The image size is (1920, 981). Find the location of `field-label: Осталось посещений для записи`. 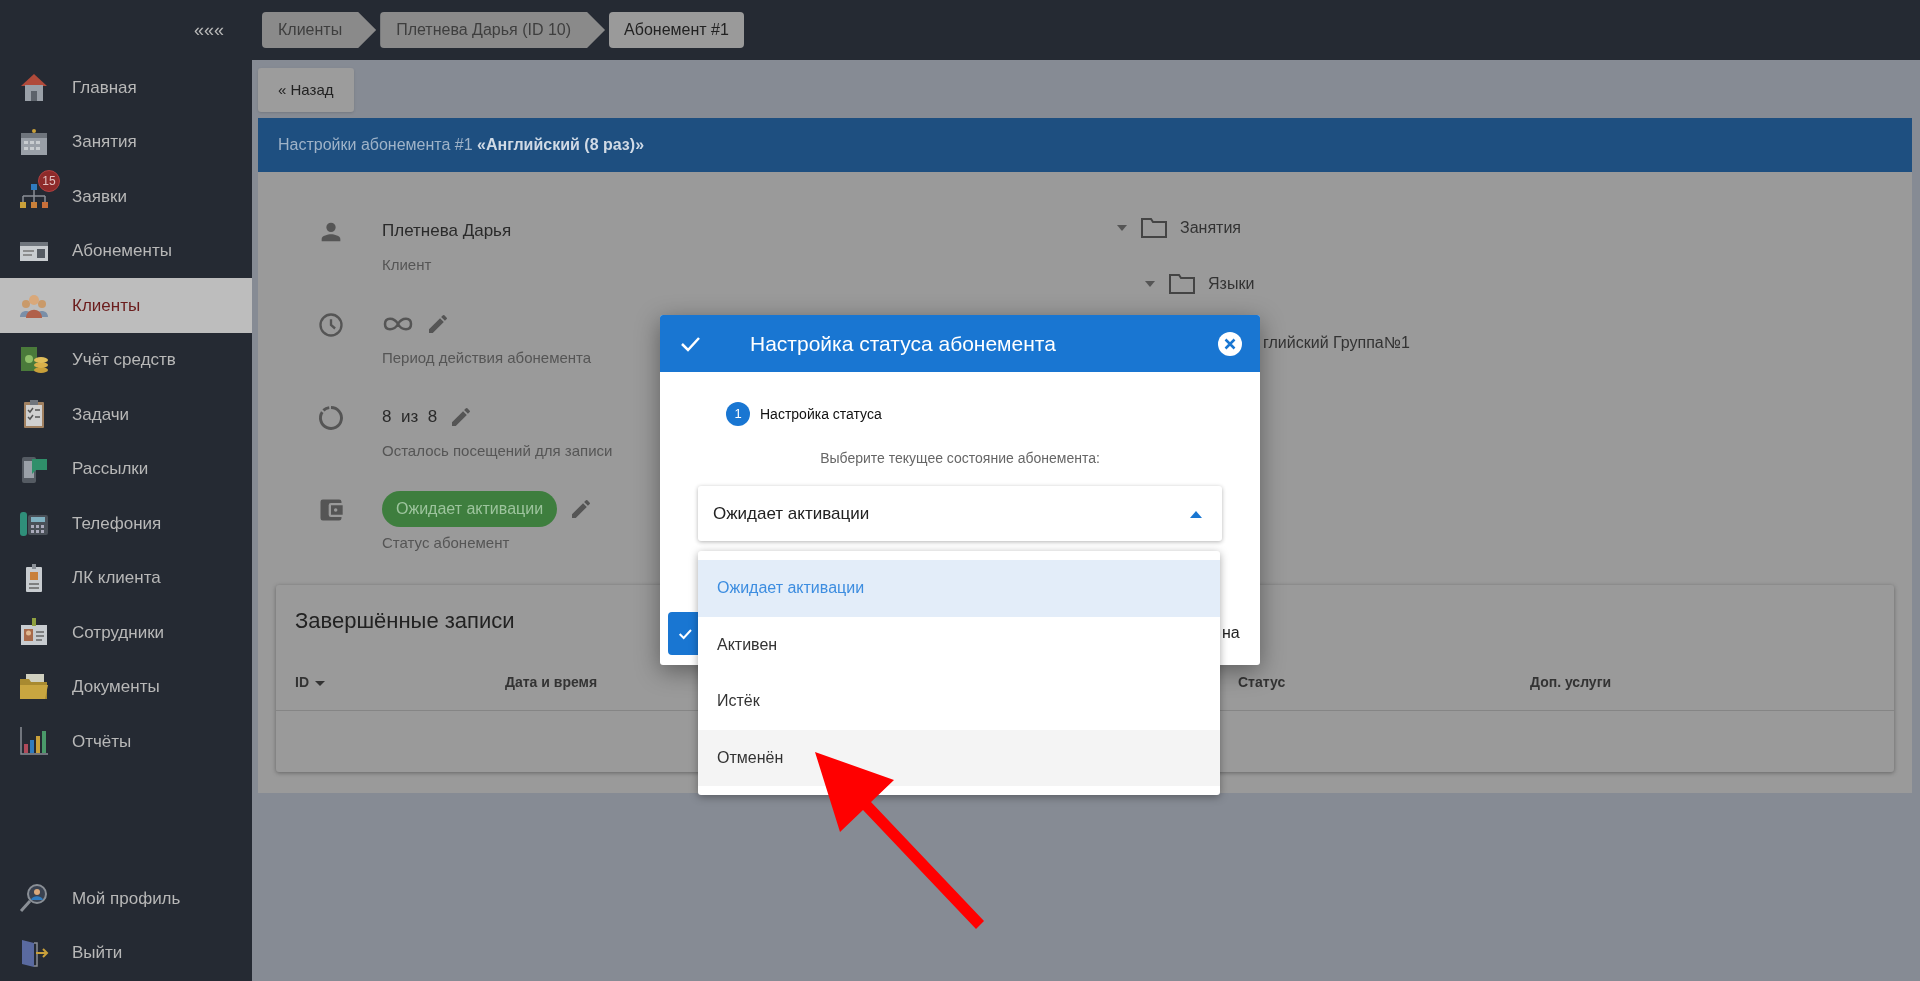

field-label: Осталось посещений для записи is located at coordinates (497, 450).